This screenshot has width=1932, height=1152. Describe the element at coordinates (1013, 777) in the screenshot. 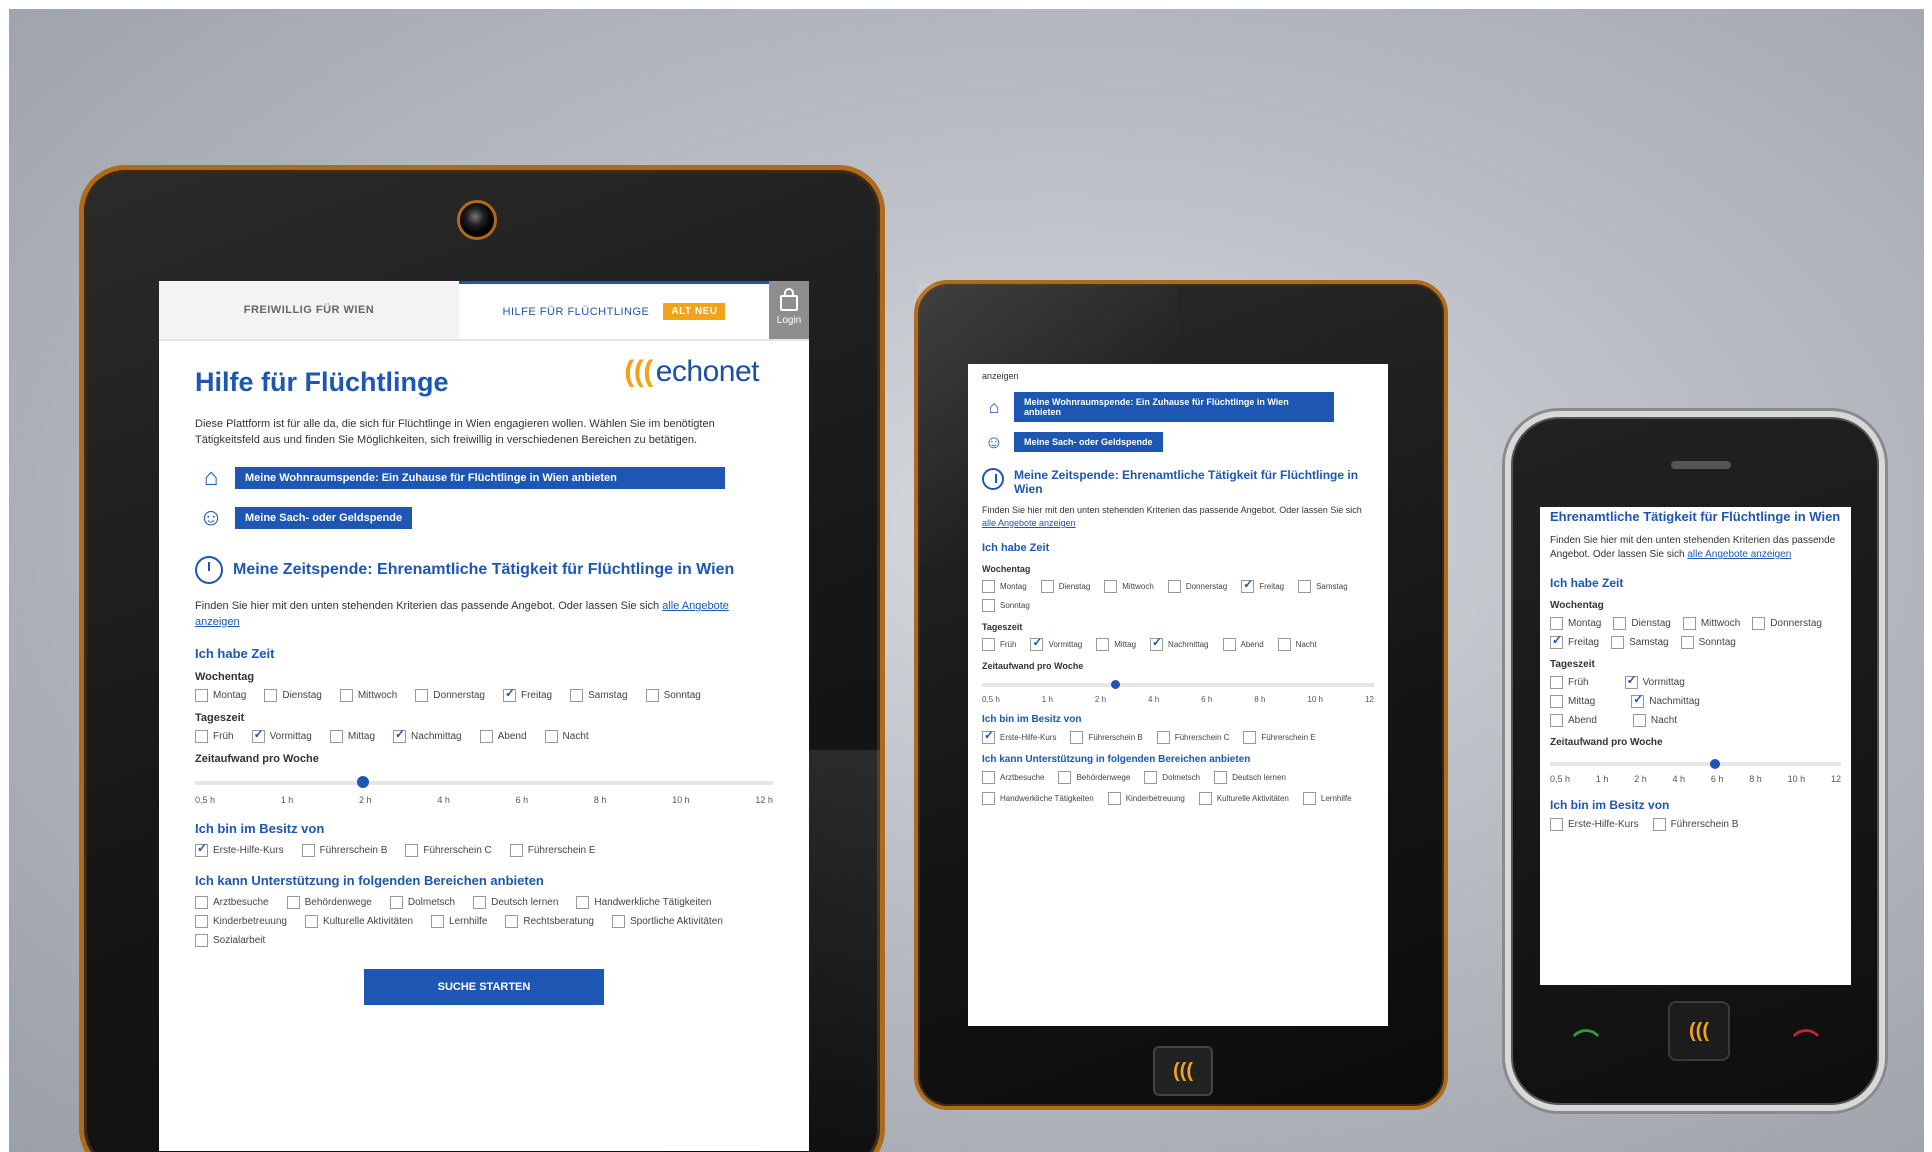

I see `checkbox-bereiche: Arztbesuche` at that location.